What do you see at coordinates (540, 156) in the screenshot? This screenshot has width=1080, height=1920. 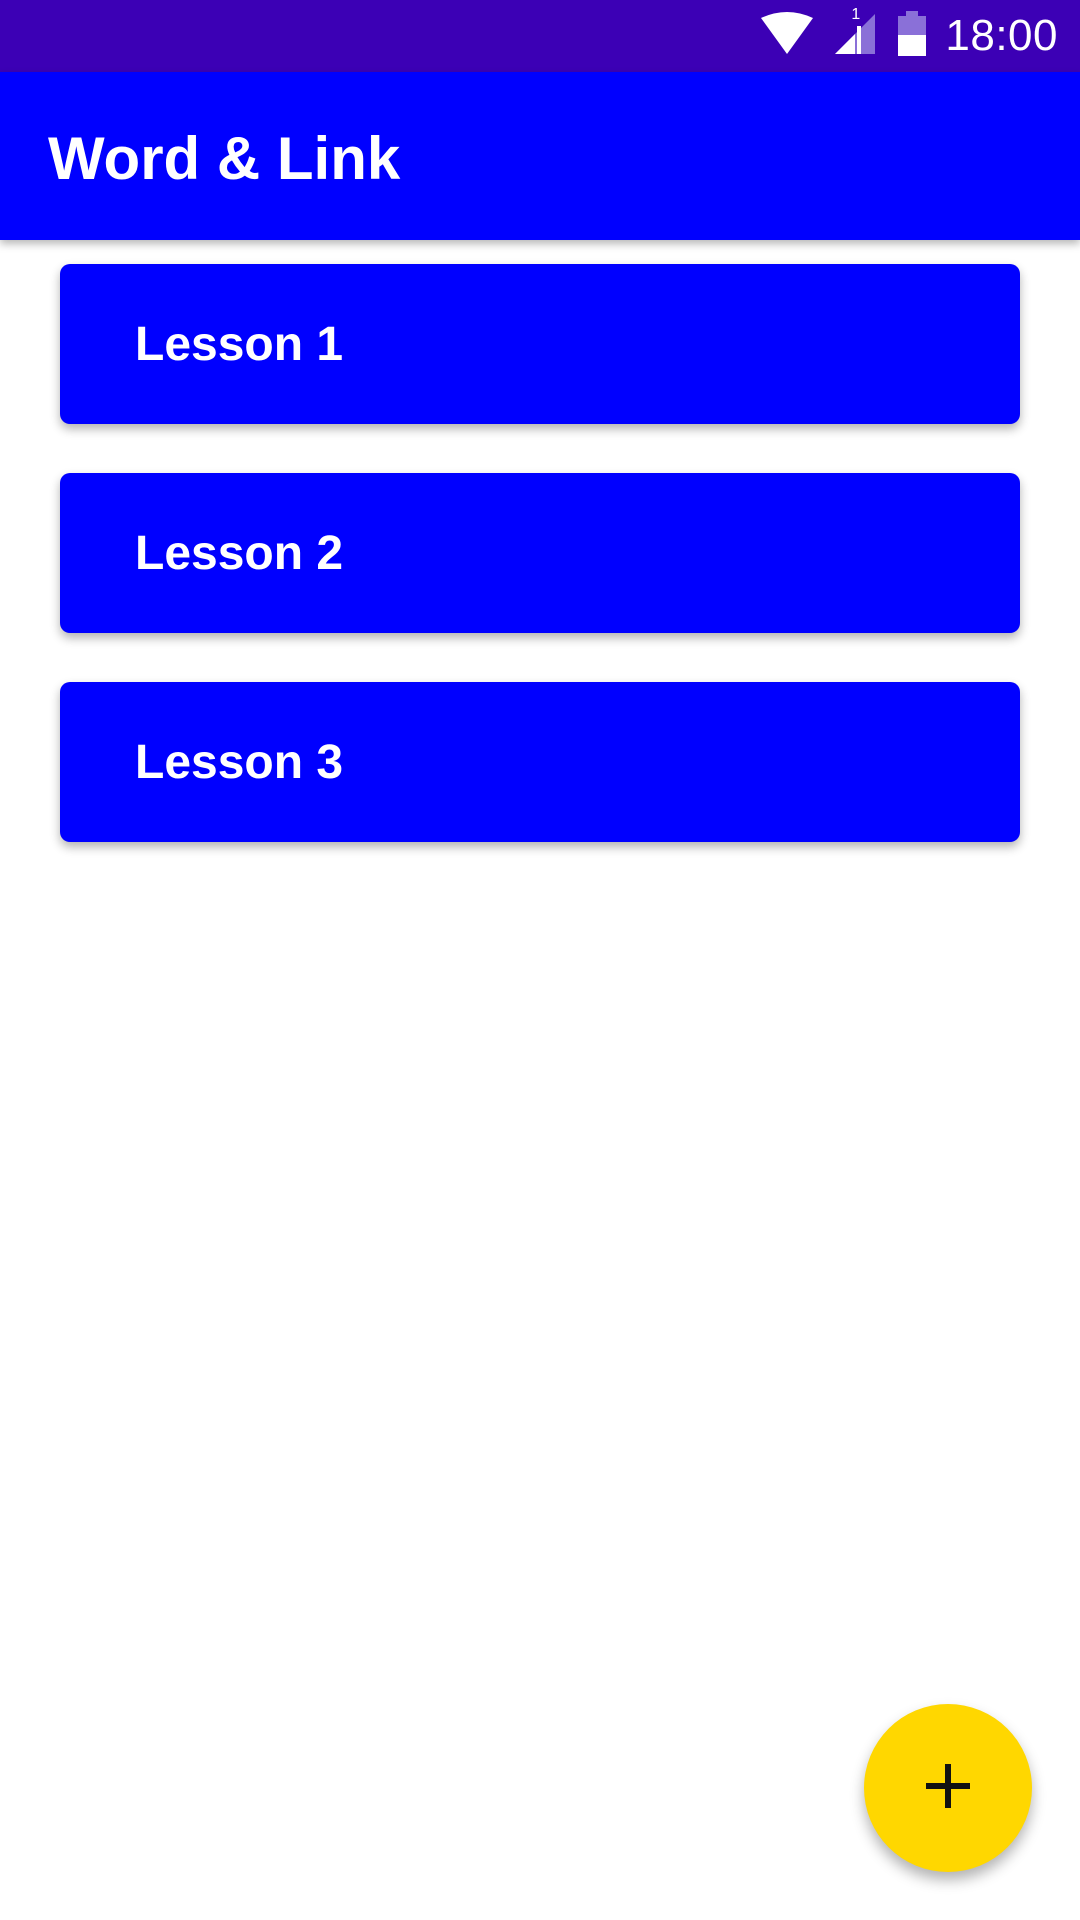 I see `app-bar: Word & Link` at bounding box center [540, 156].